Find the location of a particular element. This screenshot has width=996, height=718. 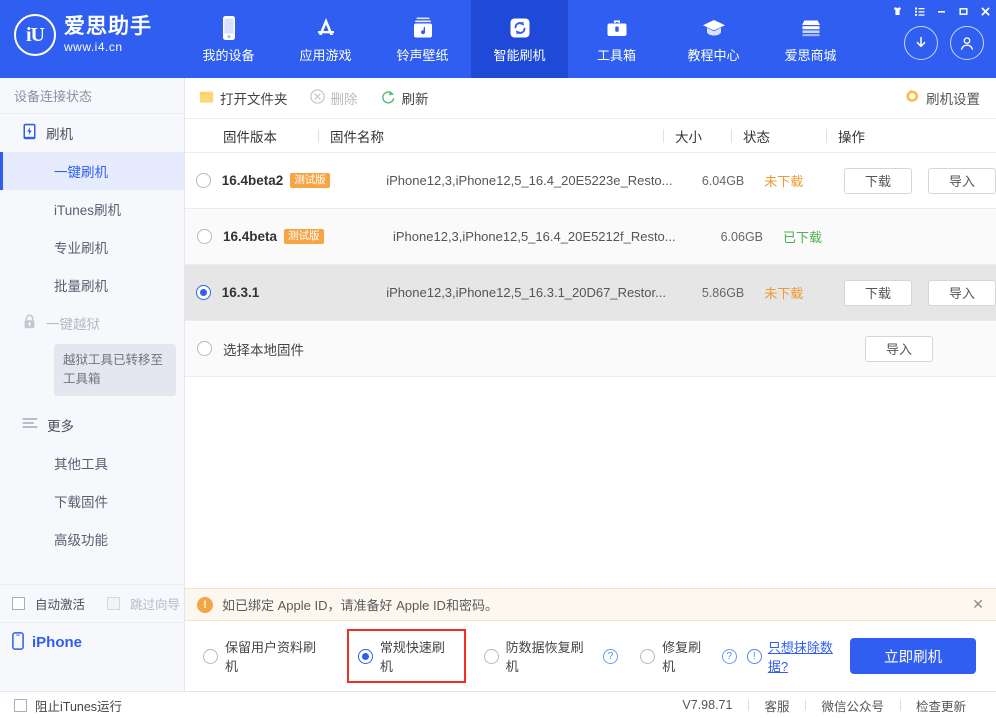

delete-button: 删除 is located at coordinates (333, 98).